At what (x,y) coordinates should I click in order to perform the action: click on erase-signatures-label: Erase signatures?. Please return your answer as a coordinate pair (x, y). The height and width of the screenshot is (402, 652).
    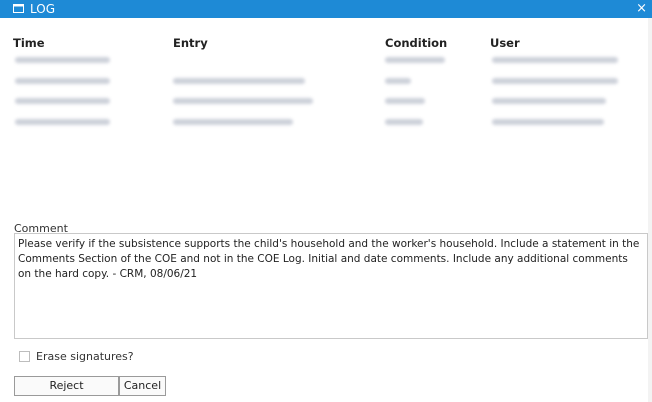
    Looking at the image, I should click on (85, 356).